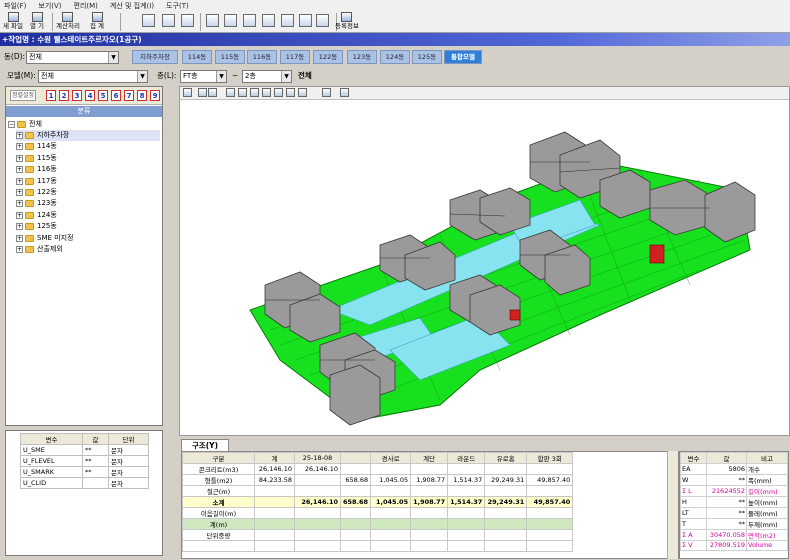 This screenshot has width=790, height=560. I want to click on level-2-button: 2, so click(64, 95).